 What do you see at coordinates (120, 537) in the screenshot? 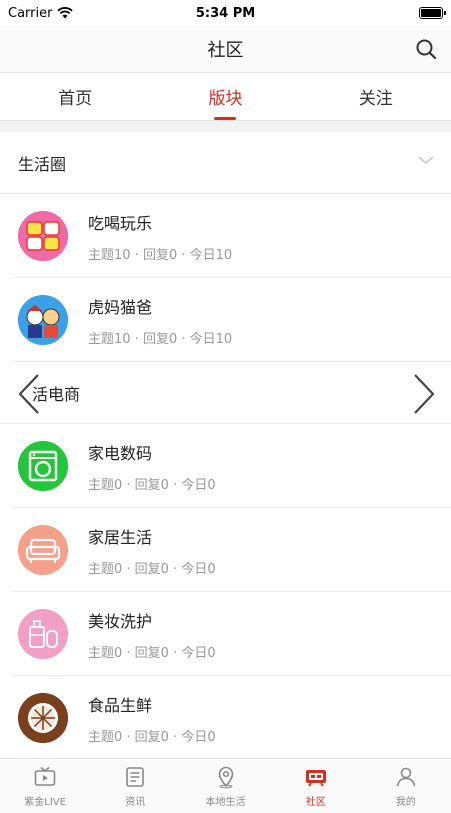
I see `board-name: 家居生活` at bounding box center [120, 537].